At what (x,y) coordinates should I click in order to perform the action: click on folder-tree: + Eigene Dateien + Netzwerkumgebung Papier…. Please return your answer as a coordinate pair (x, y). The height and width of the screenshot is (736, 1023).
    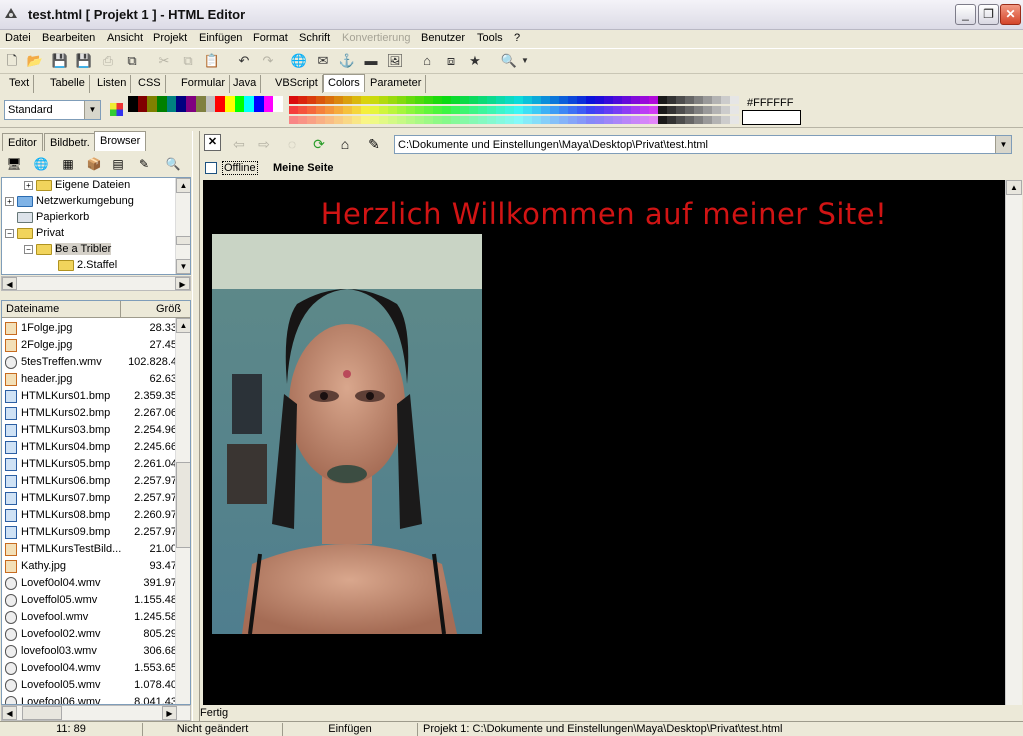
    Looking at the image, I should click on (96, 226).